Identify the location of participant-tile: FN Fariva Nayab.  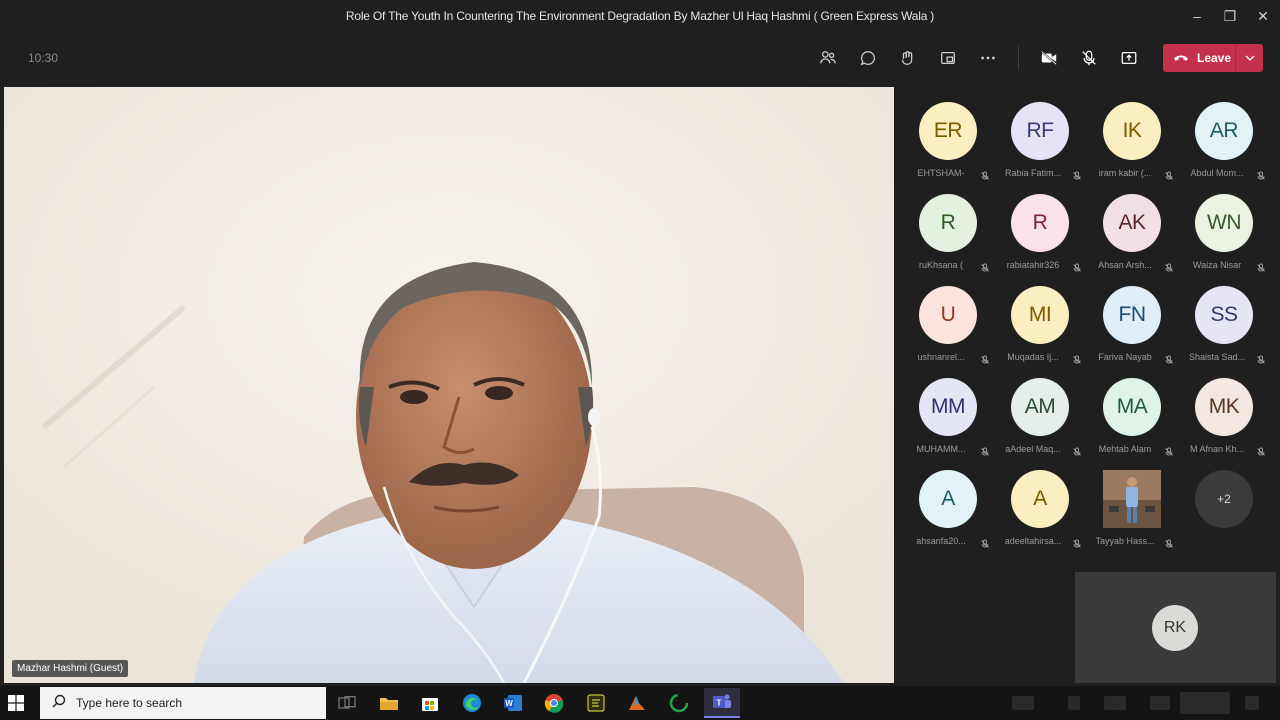
(1132, 318).